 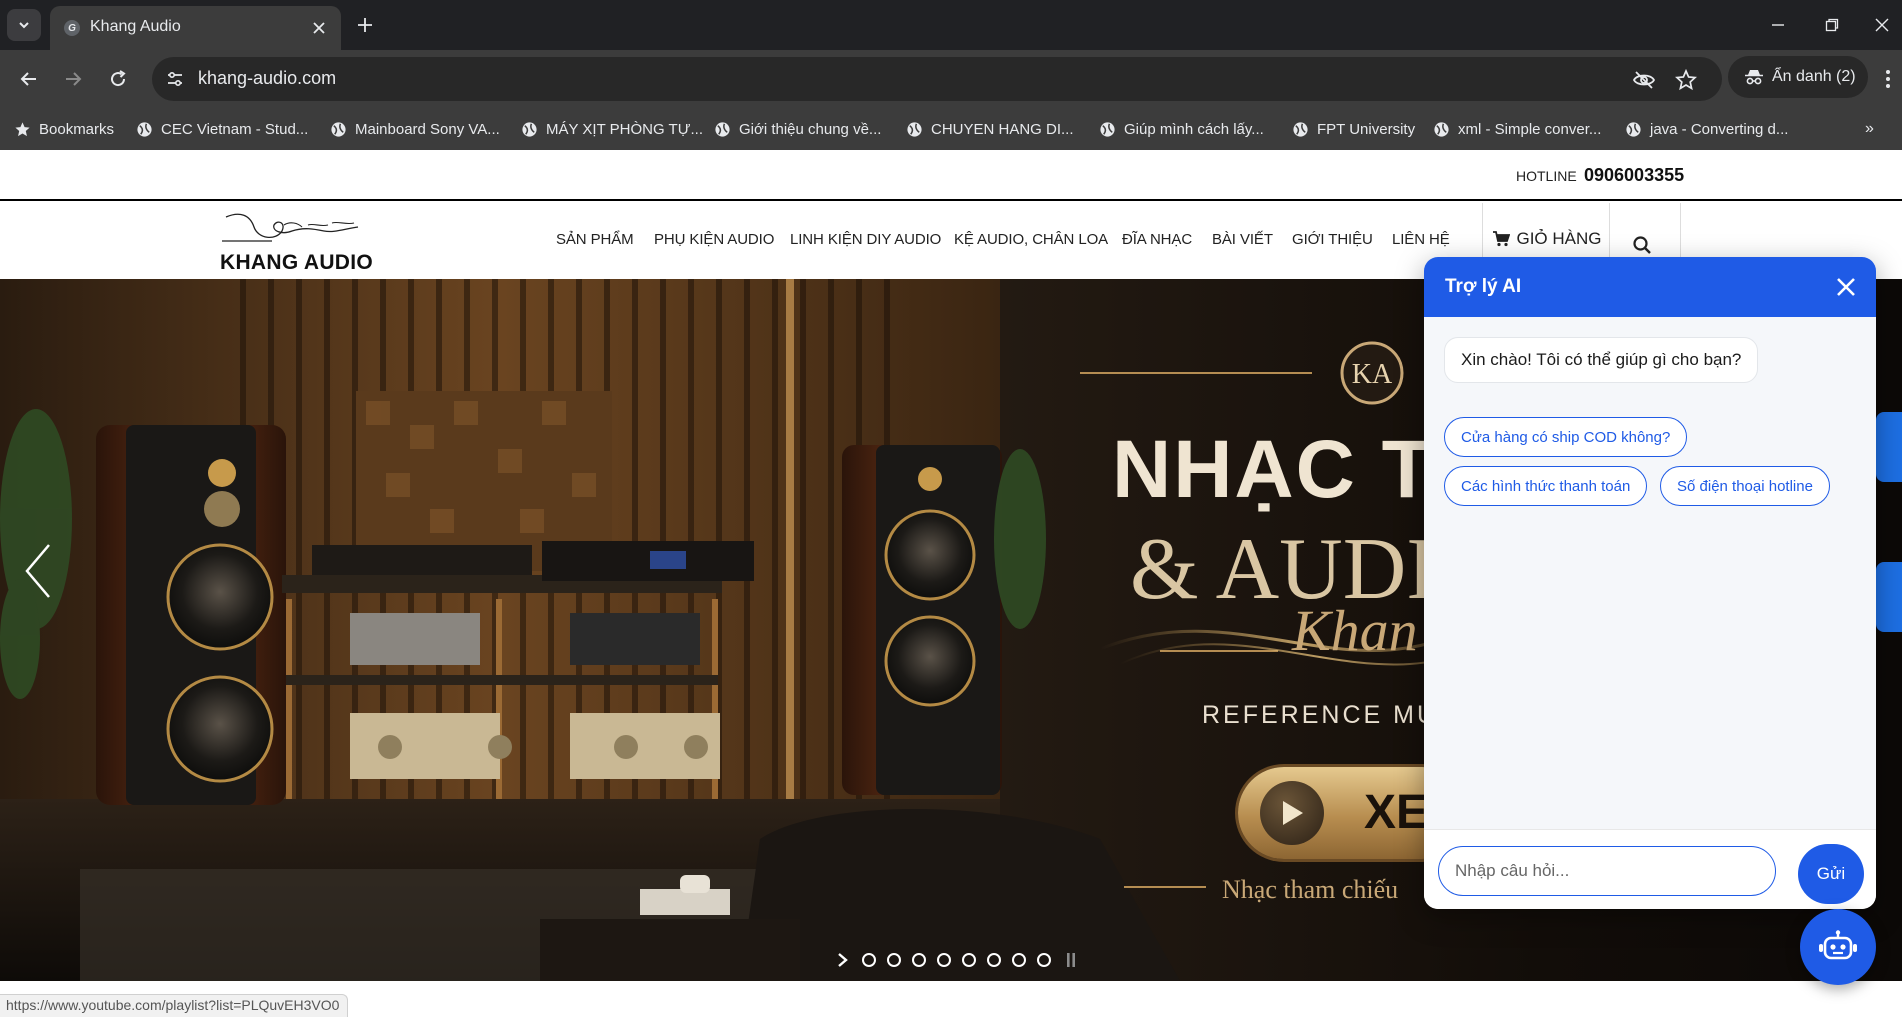 What do you see at coordinates (1310, 889) in the screenshot?
I see `hero-subtitle: Nhạc tham chiếu` at bounding box center [1310, 889].